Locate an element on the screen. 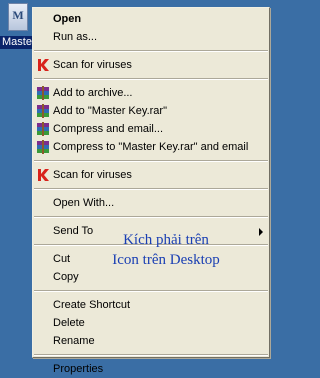  menu-item-open-label: Open is located at coordinates (67, 19).